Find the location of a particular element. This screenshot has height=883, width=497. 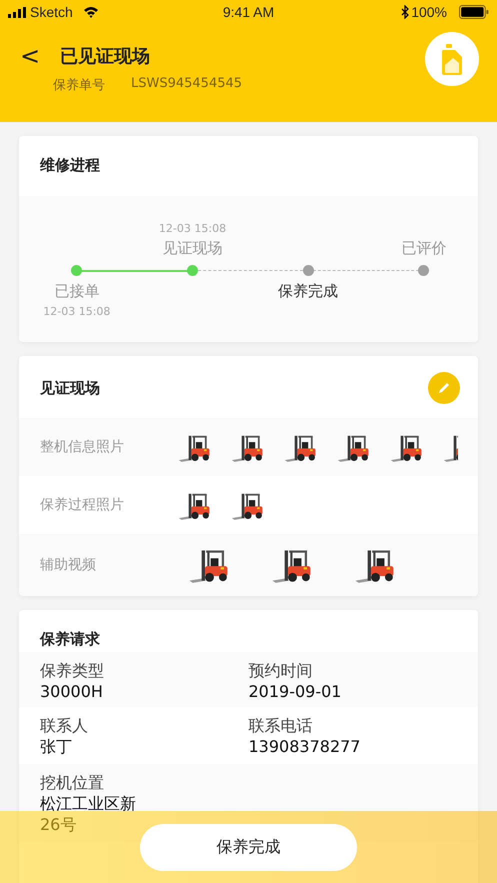

step-label: 见证现场 is located at coordinates (192, 248).